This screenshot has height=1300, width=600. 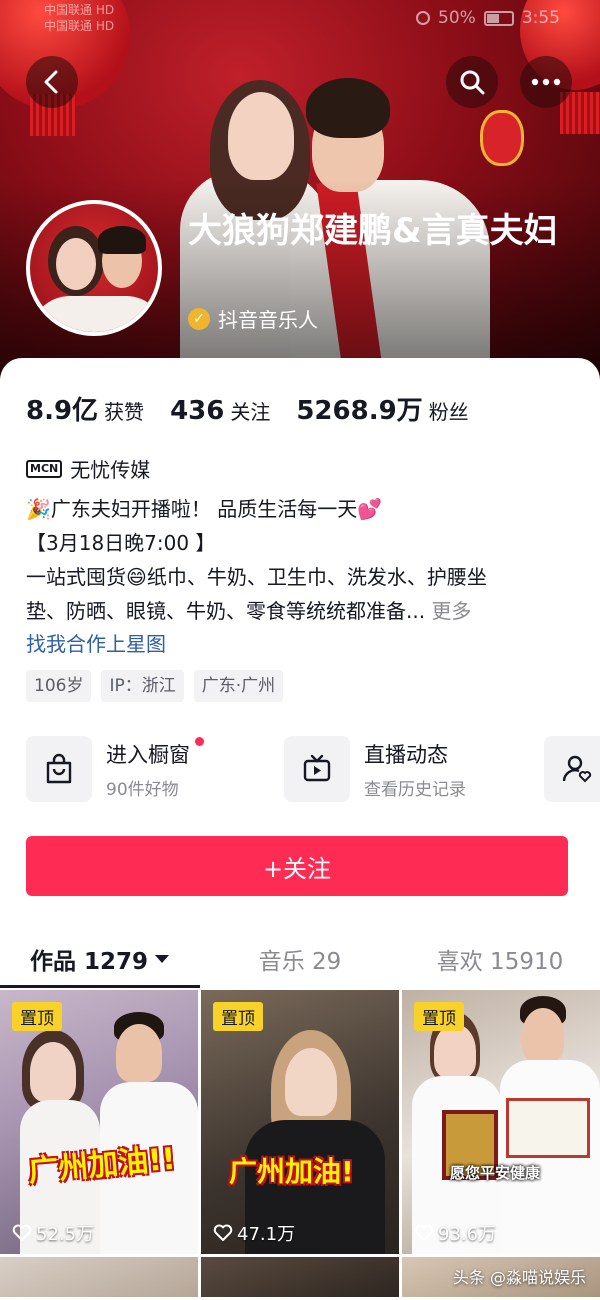 I want to click on like-count: 52.5万, so click(x=53, y=1233).